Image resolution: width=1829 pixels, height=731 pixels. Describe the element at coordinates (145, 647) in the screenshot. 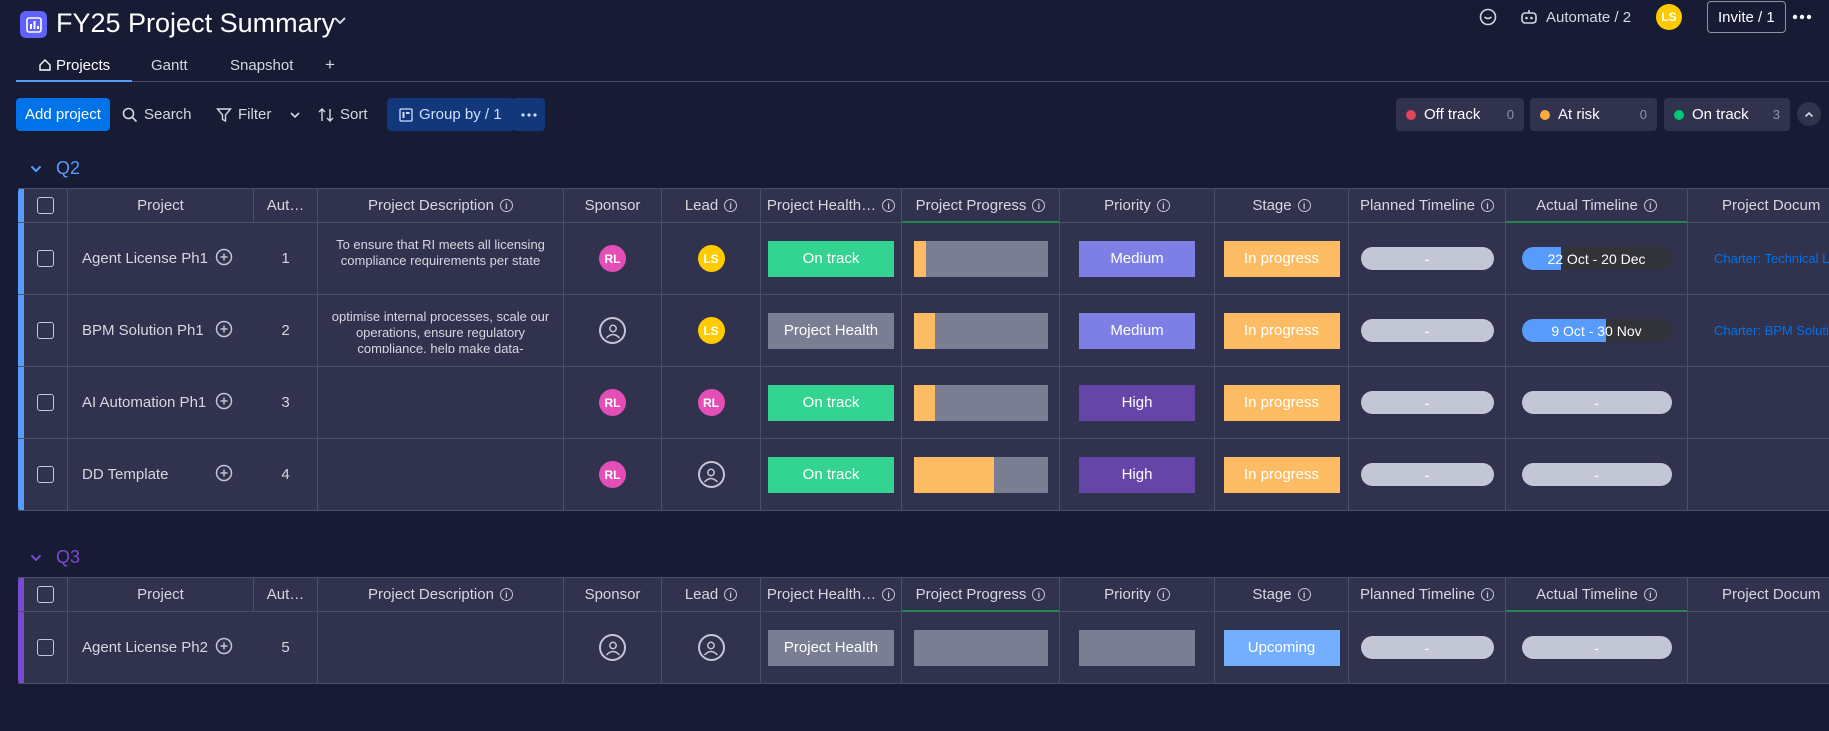

I see `project-name: Agent License Ph2` at that location.